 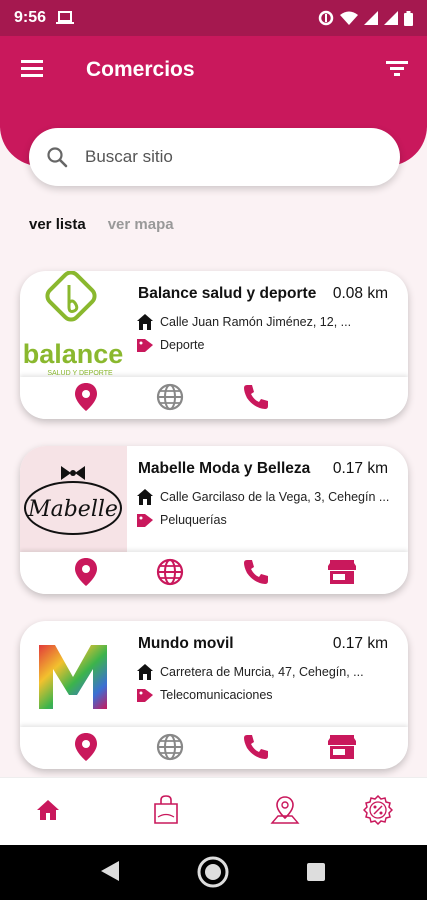 I want to click on nav-discounts, so click(x=378, y=810).